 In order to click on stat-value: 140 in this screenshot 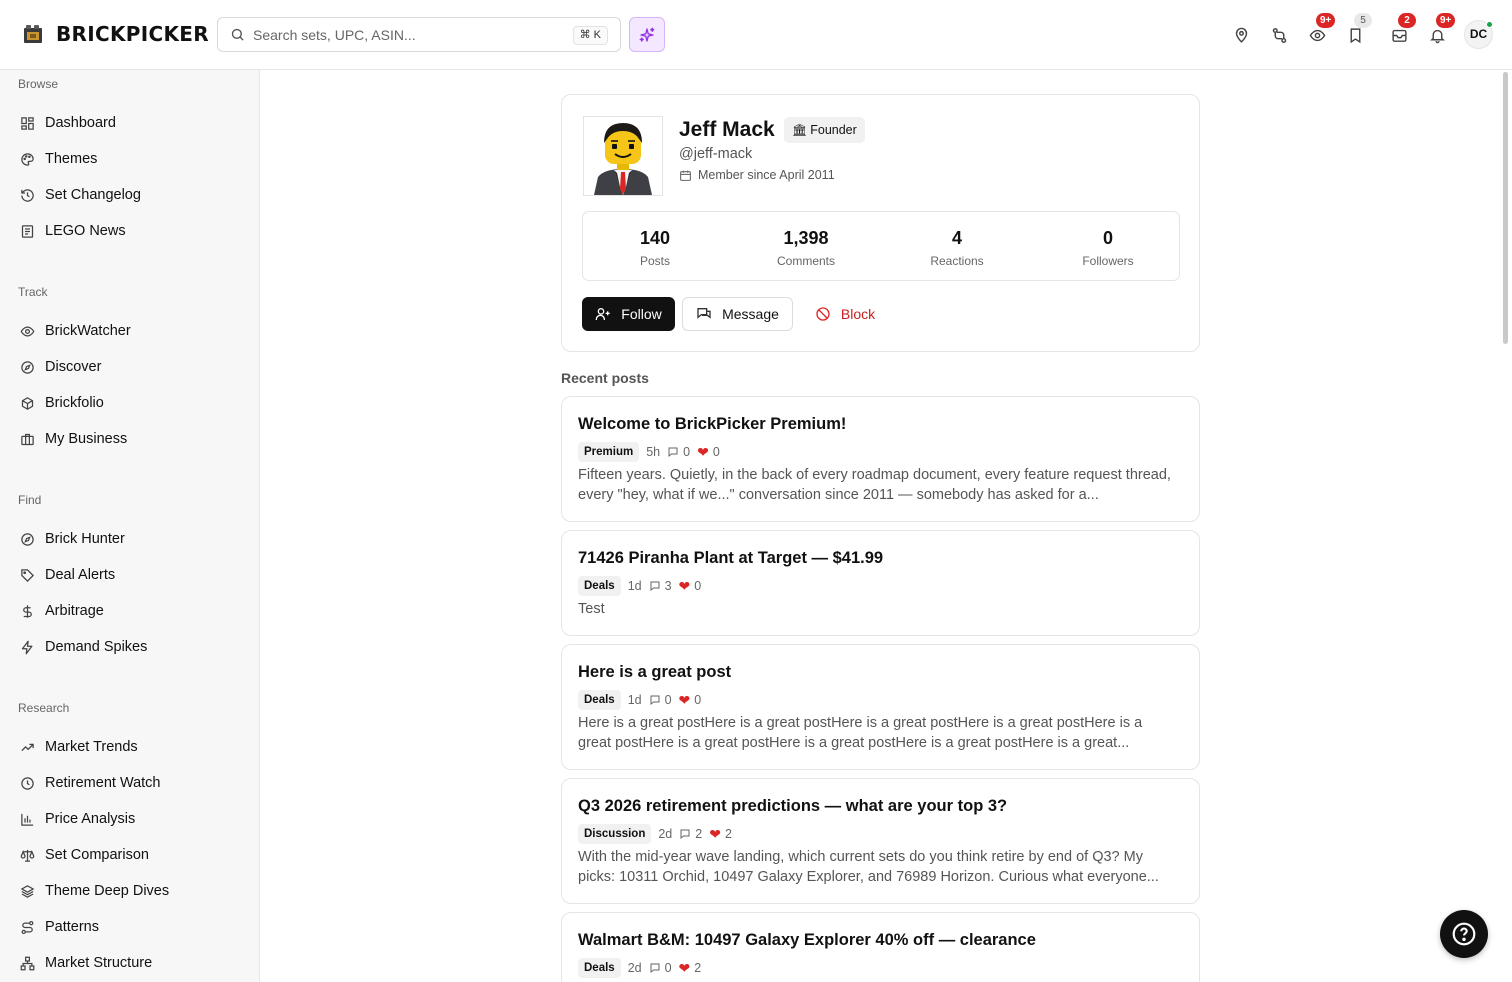, I will do `click(655, 238)`.